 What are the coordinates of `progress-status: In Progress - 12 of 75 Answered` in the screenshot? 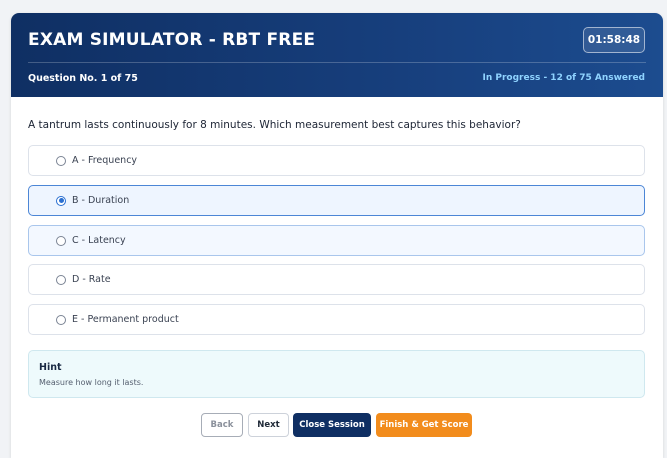 It's located at (564, 78).